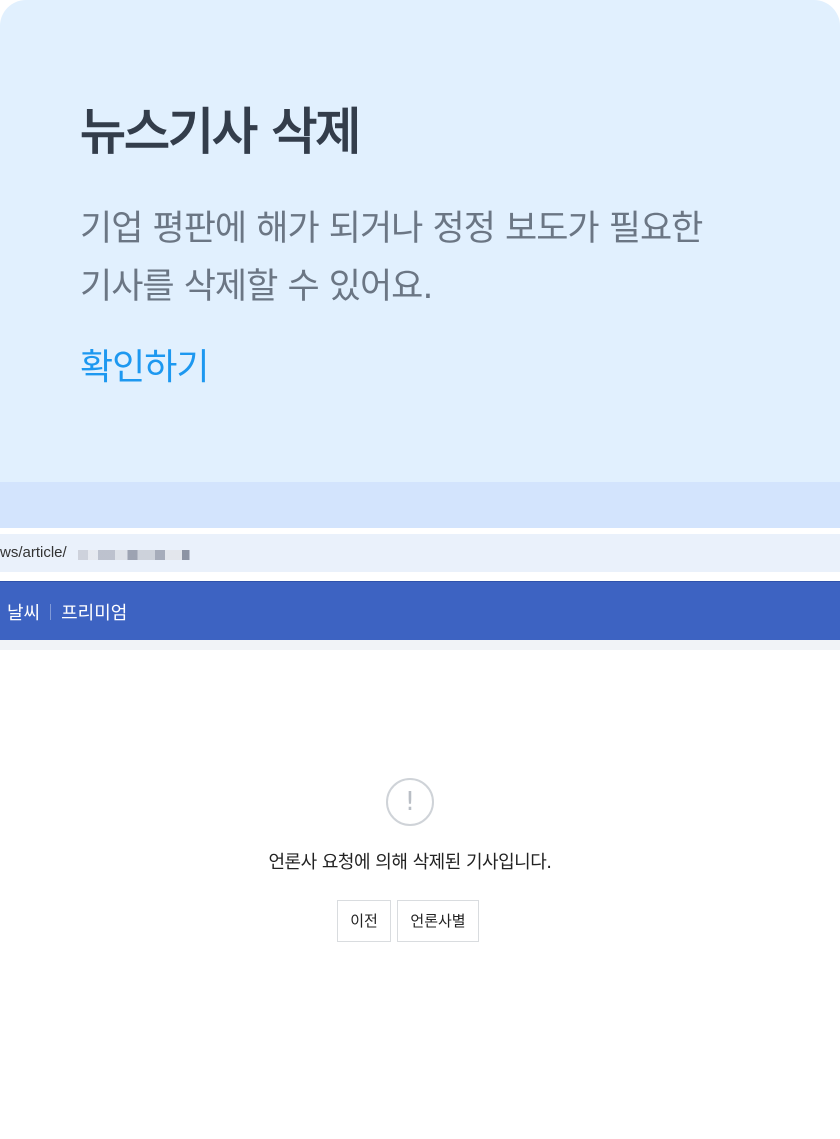 The width and height of the screenshot is (840, 1139). I want to click on deleted-message: 언론사 요청에 의해 삭제된 기사입니다., so click(410, 862).